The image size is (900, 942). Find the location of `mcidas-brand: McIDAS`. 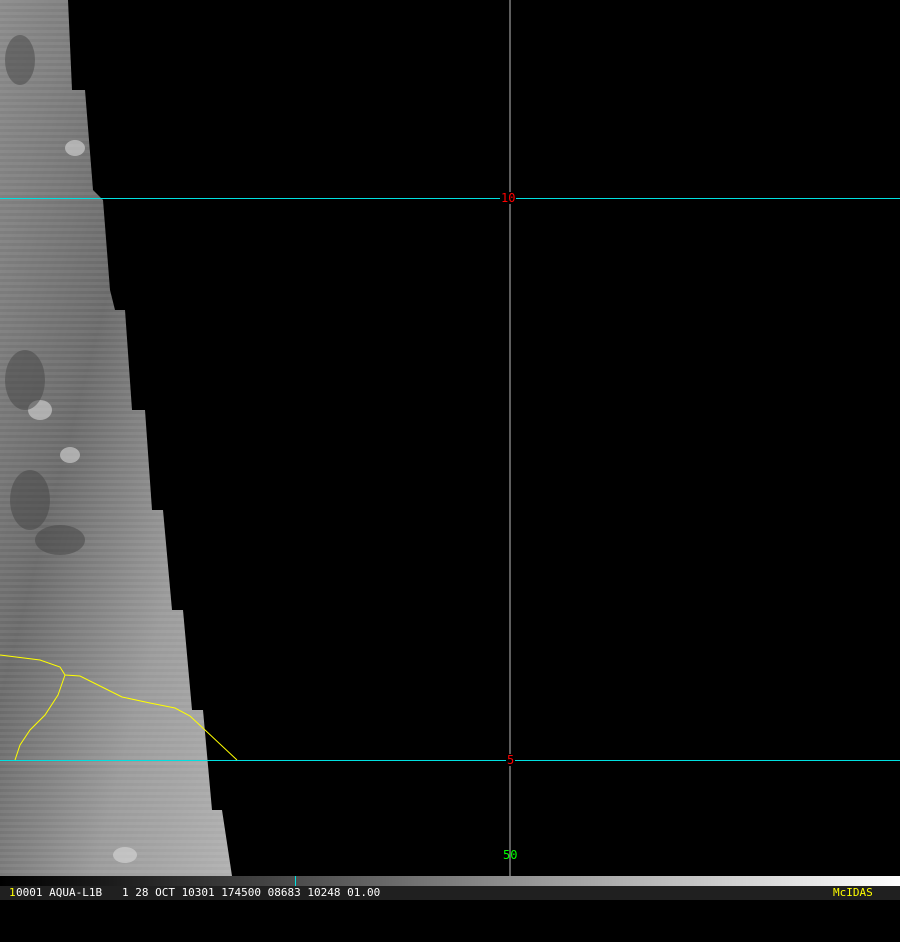

mcidas-brand: McIDAS is located at coordinates (853, 892).